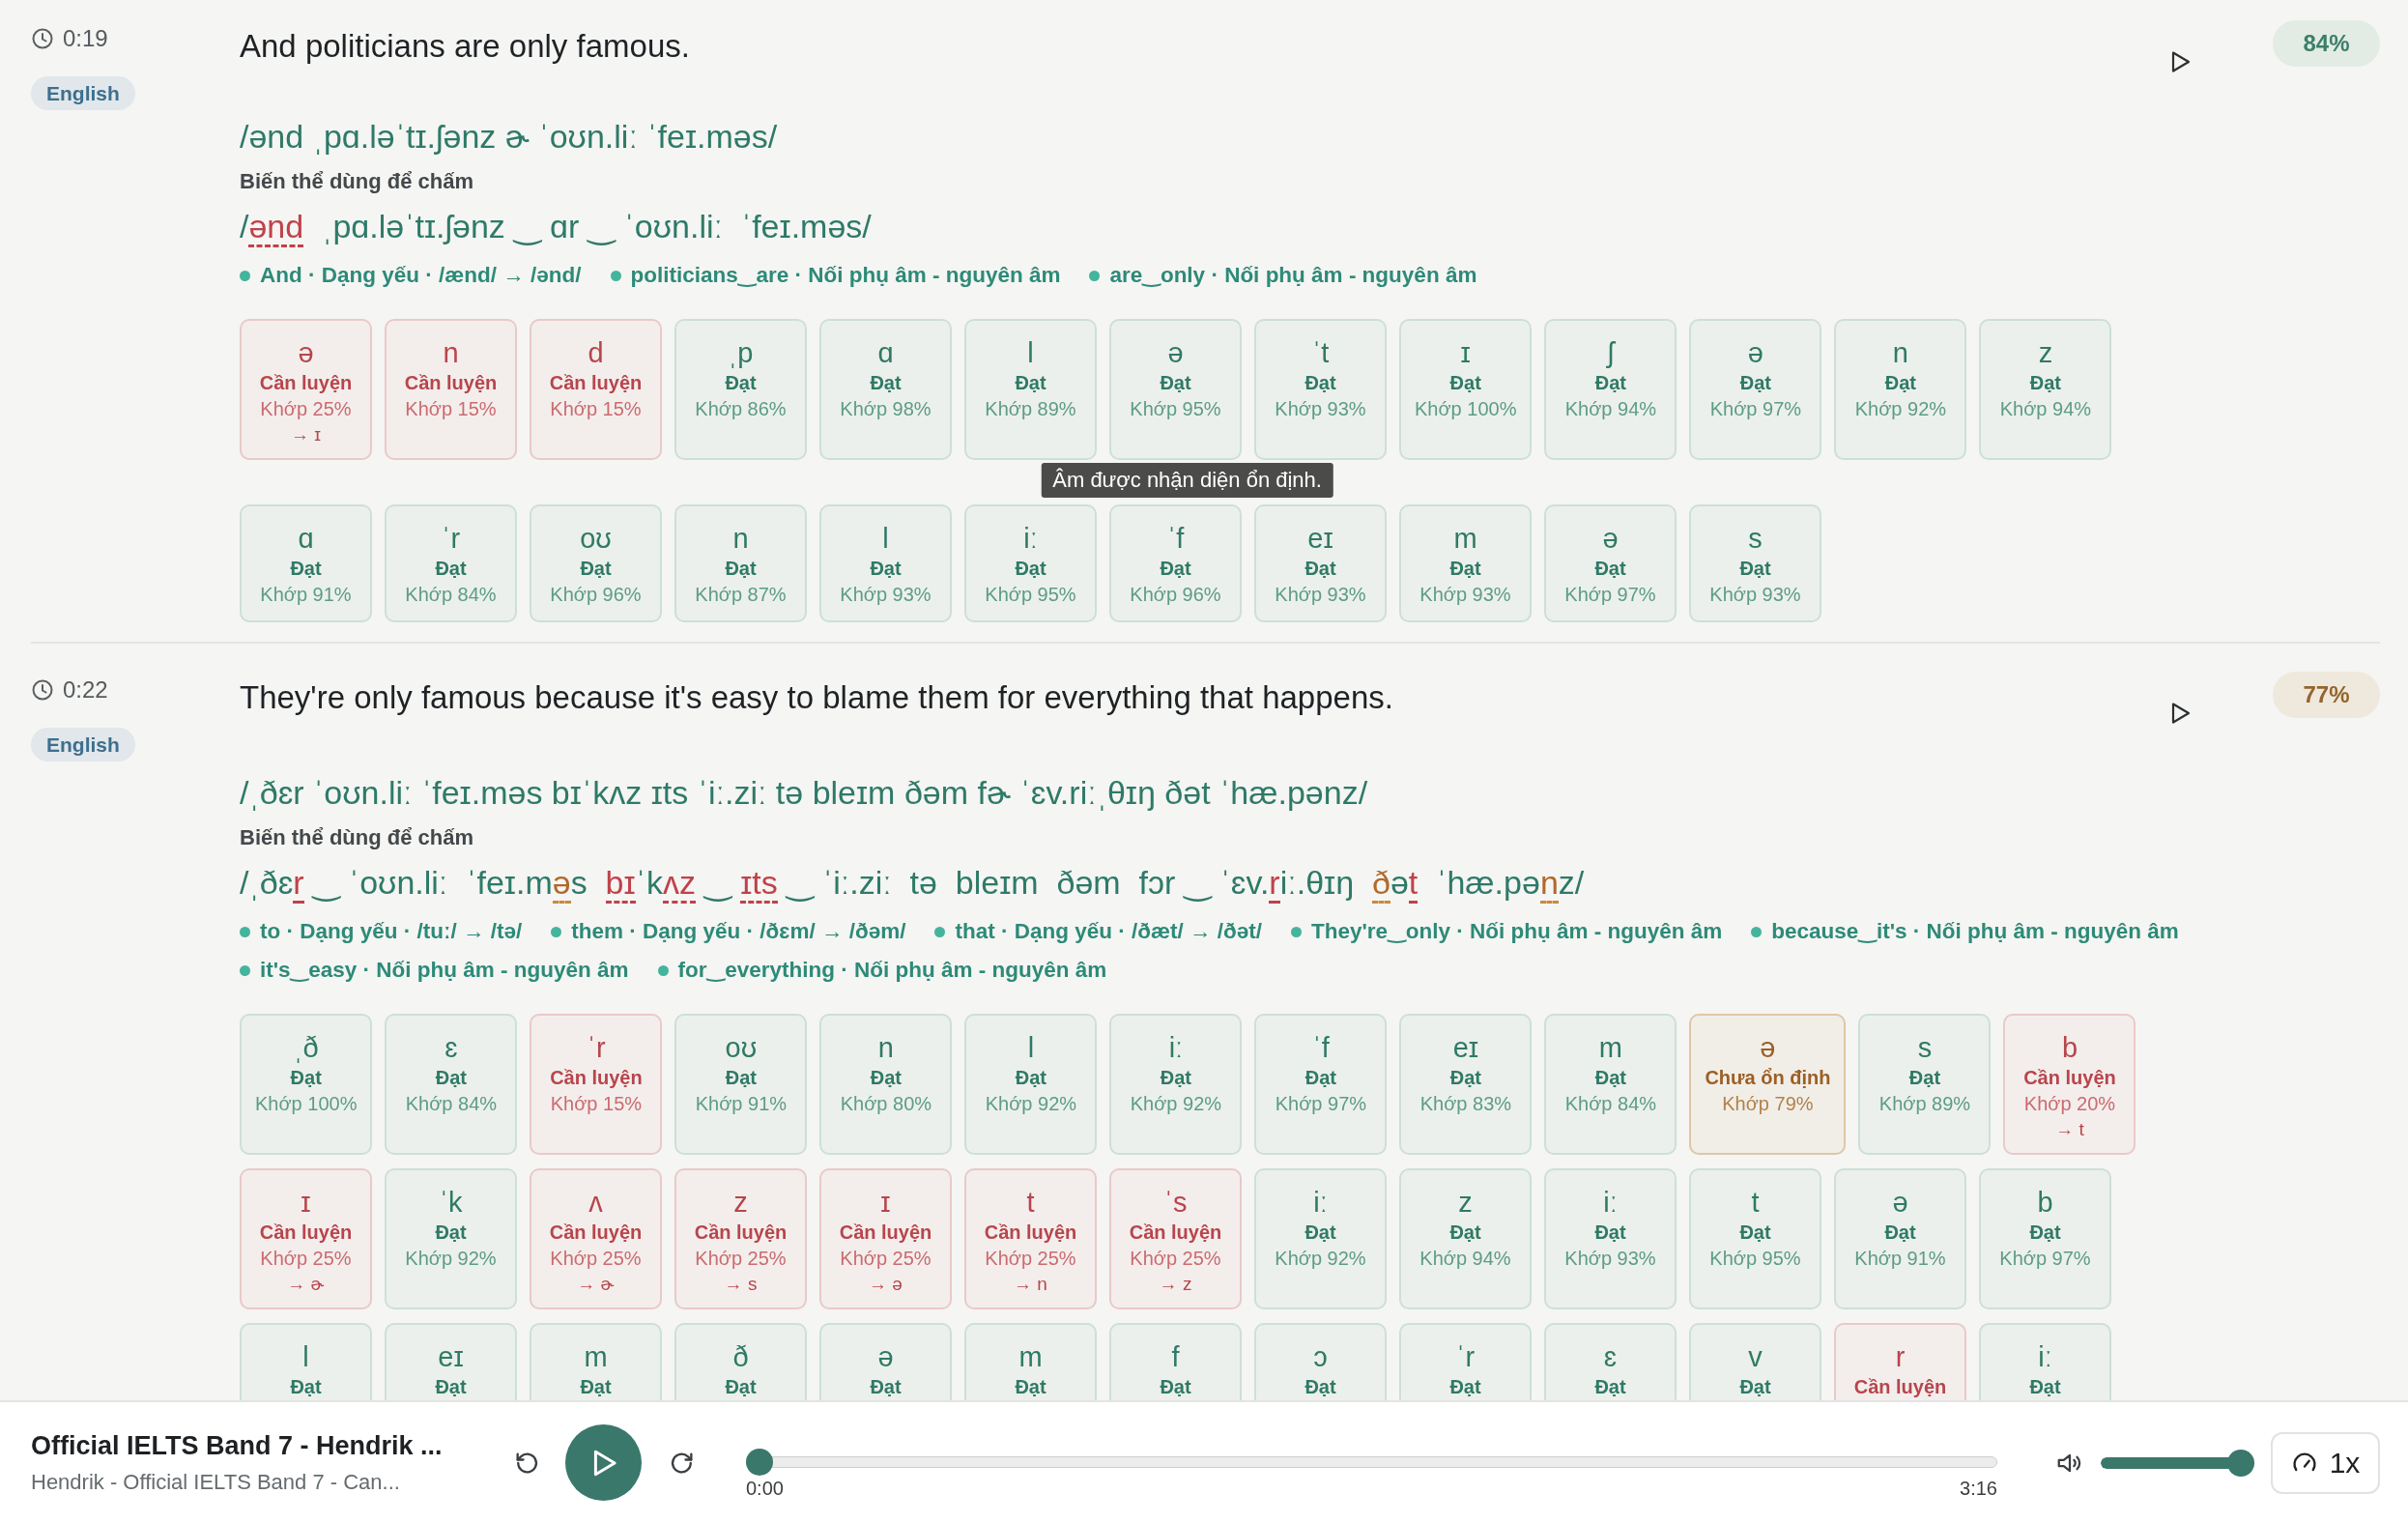 The image size is (2408, 1523). I want to click on phoneme-card: n Đạt Khớp 80%, so click(886, 1084).